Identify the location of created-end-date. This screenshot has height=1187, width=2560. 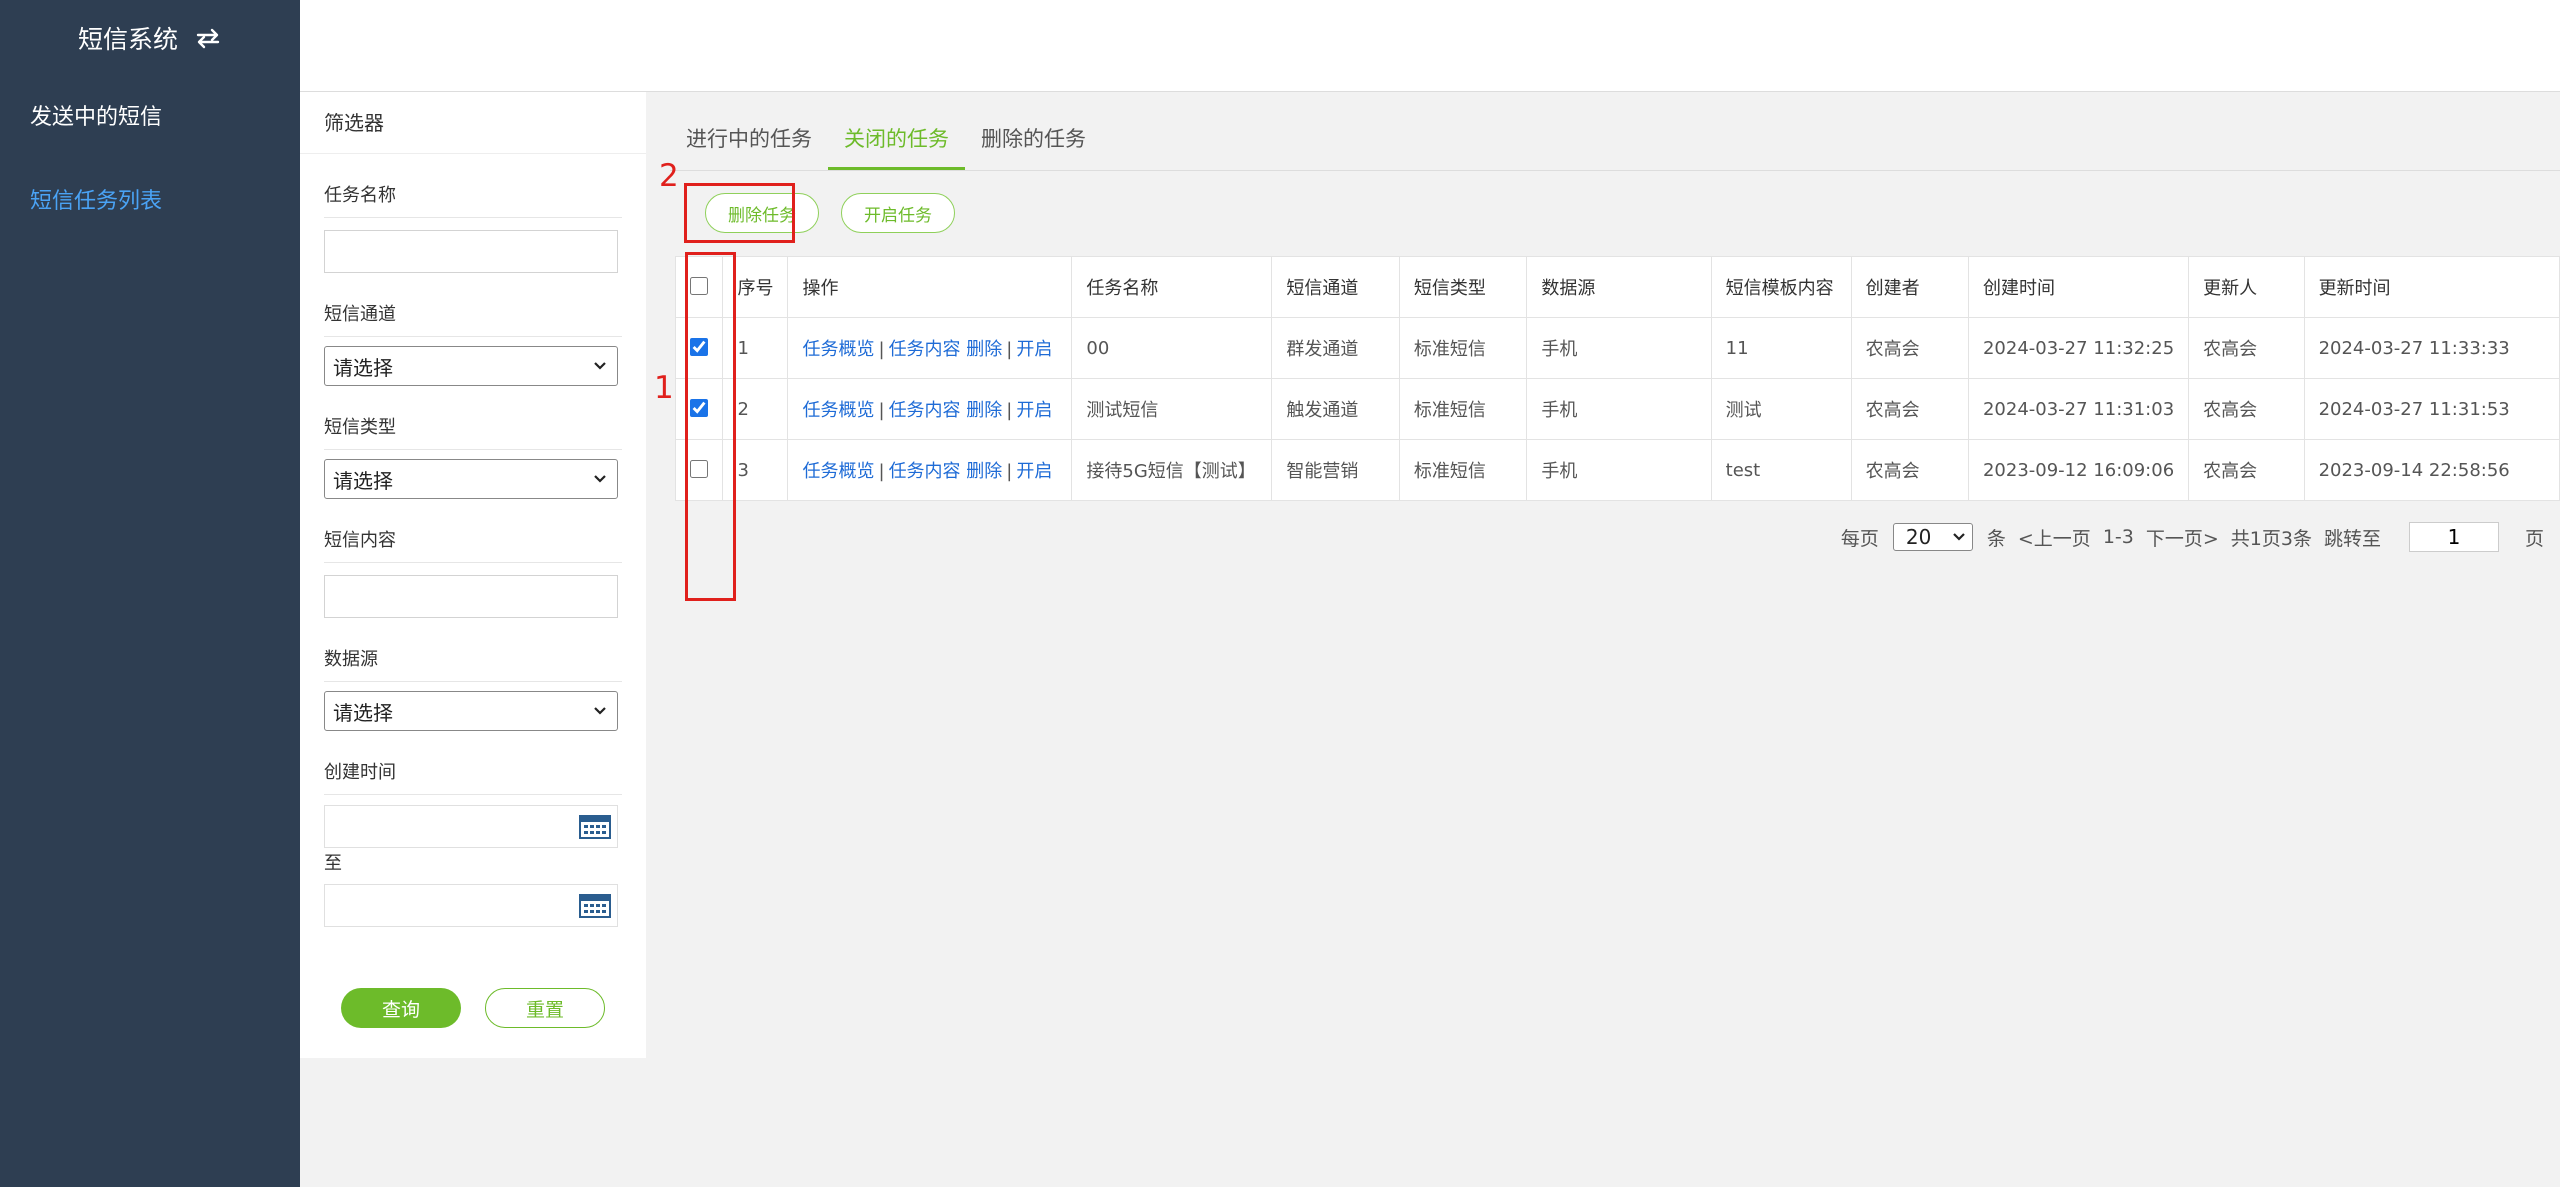
(471, 905).